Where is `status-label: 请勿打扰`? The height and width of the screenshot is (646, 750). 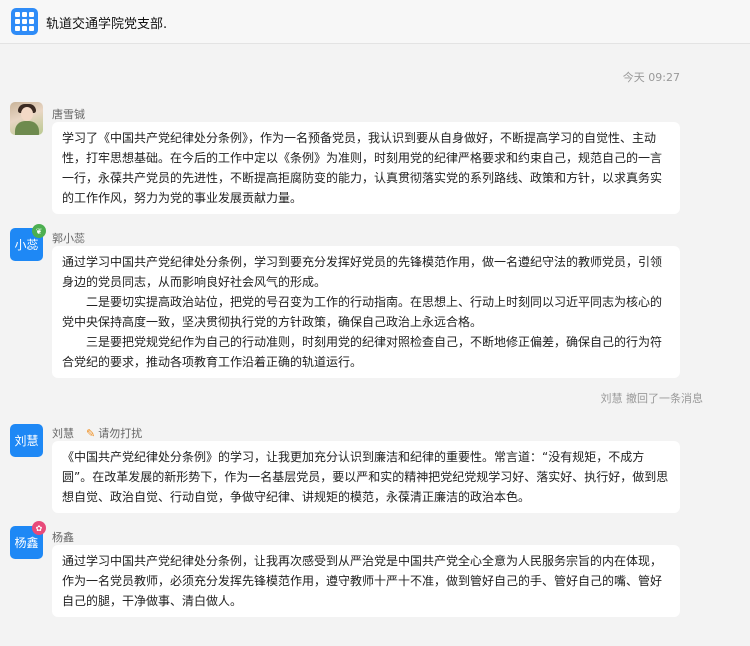
status-label: 请勿打扰 is located at coordinates (120, 433).